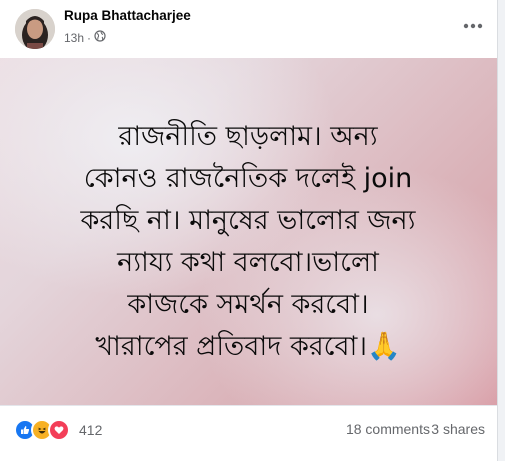  I want to click on reactions-summary: 412, so click(58, 430).